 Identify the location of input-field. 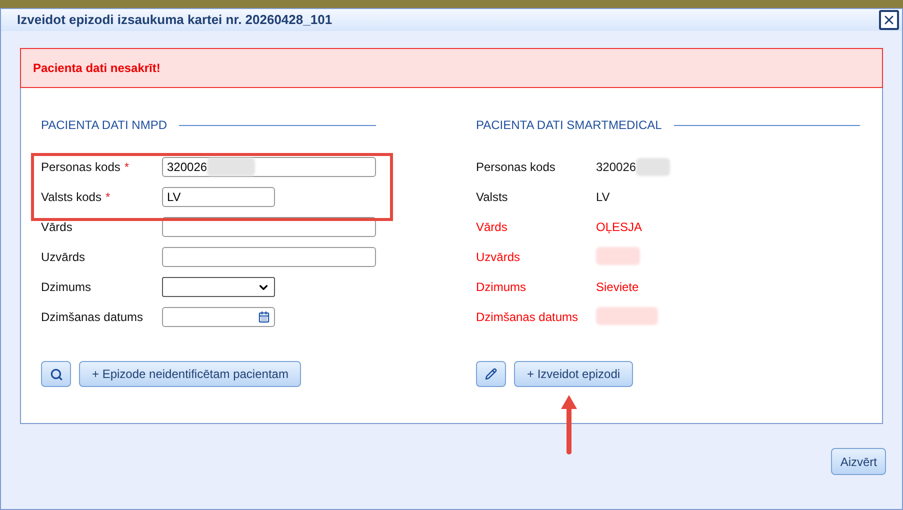
(269, 257).